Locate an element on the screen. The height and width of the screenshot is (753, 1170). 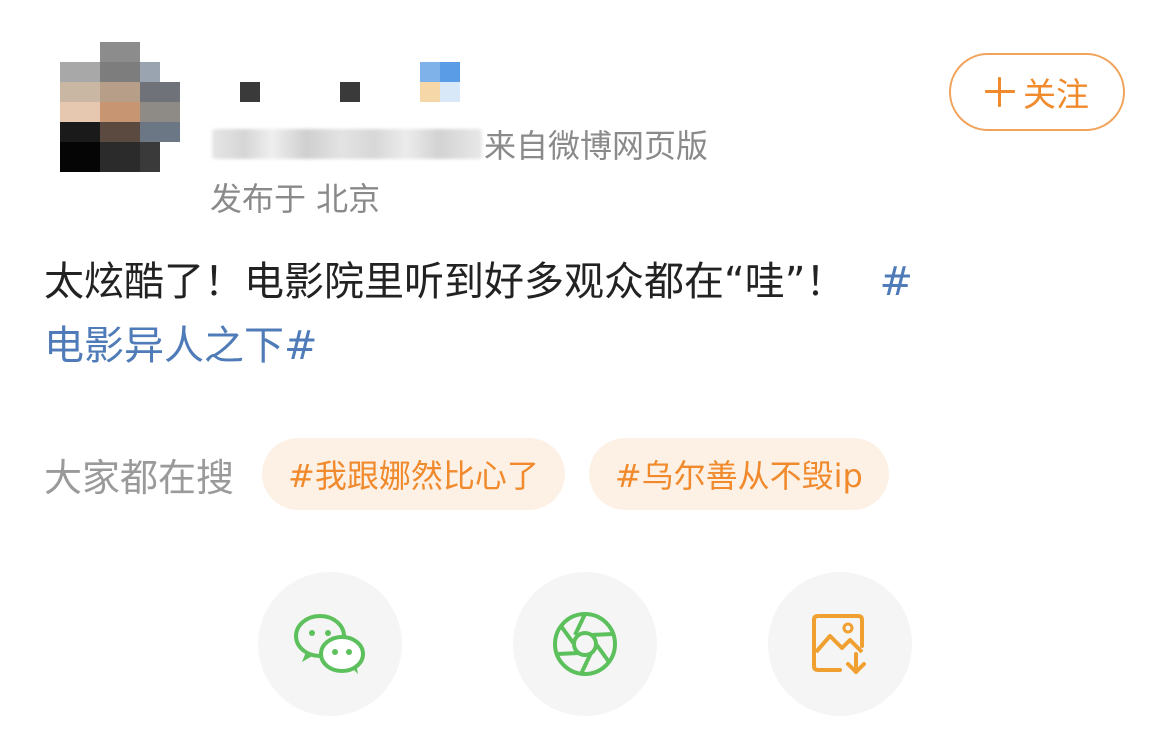
hot-search-chip: #我跟娜然比心了 is located at coordinates (413, 474).